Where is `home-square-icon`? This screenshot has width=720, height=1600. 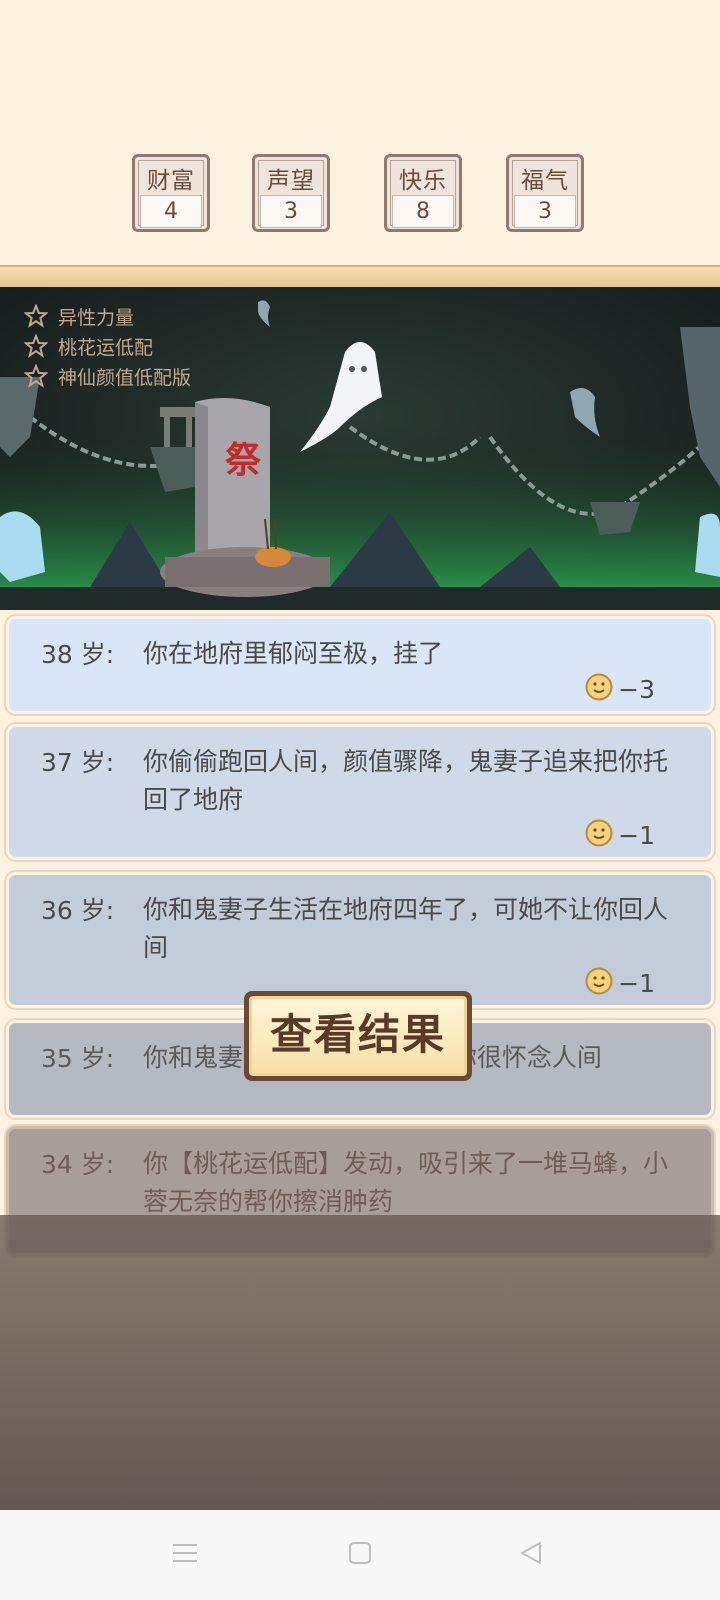 home-square-icon is located at coordinates (360, 1553).